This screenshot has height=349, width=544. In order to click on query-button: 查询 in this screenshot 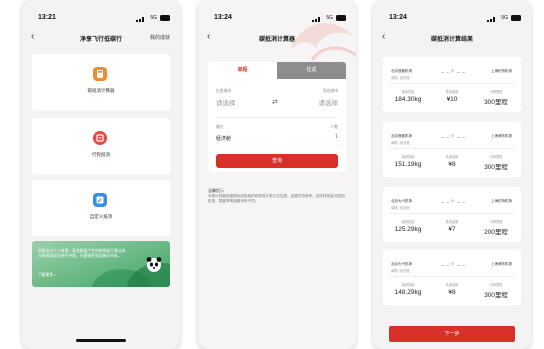, I will do `click(277, 161)`.